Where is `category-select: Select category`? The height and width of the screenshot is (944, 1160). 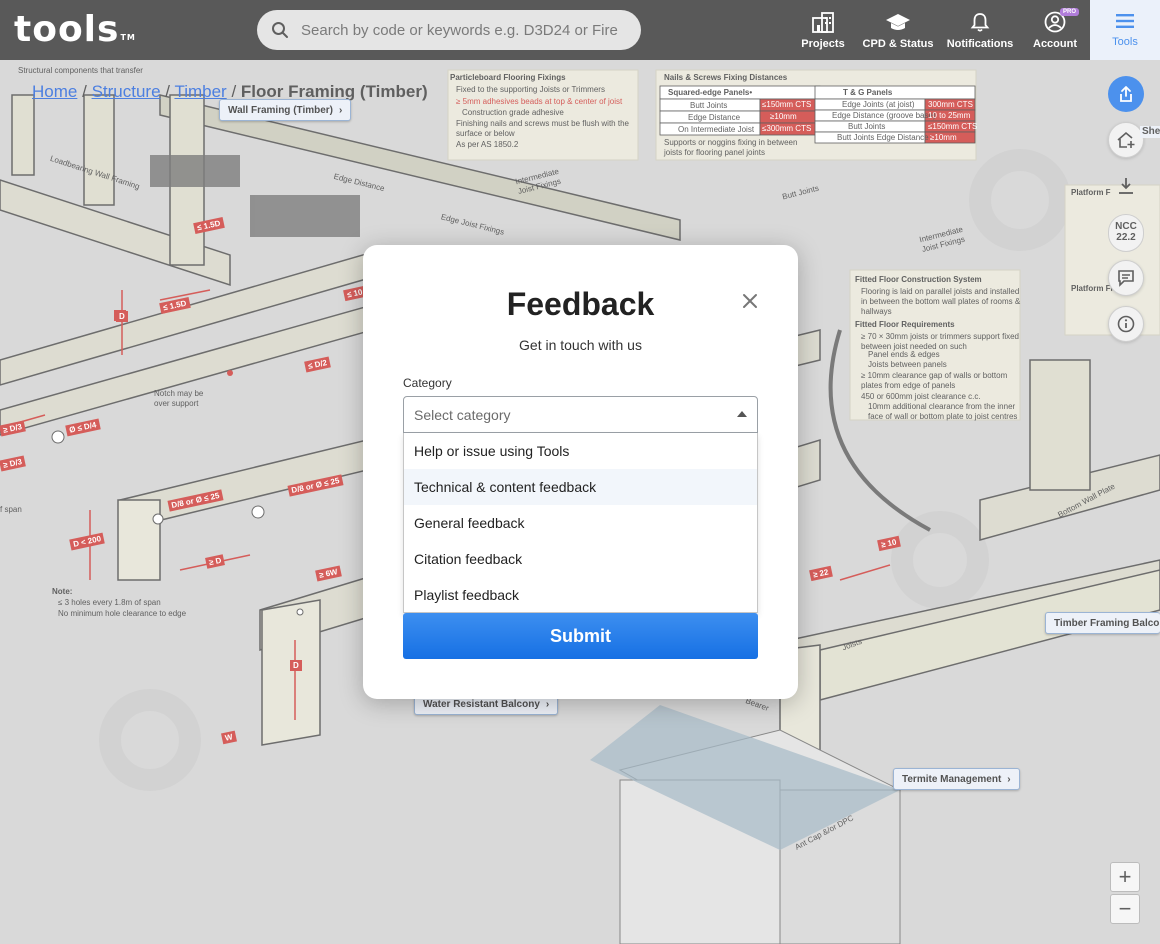 category-select: Select category is located at coordinates (580, 414).